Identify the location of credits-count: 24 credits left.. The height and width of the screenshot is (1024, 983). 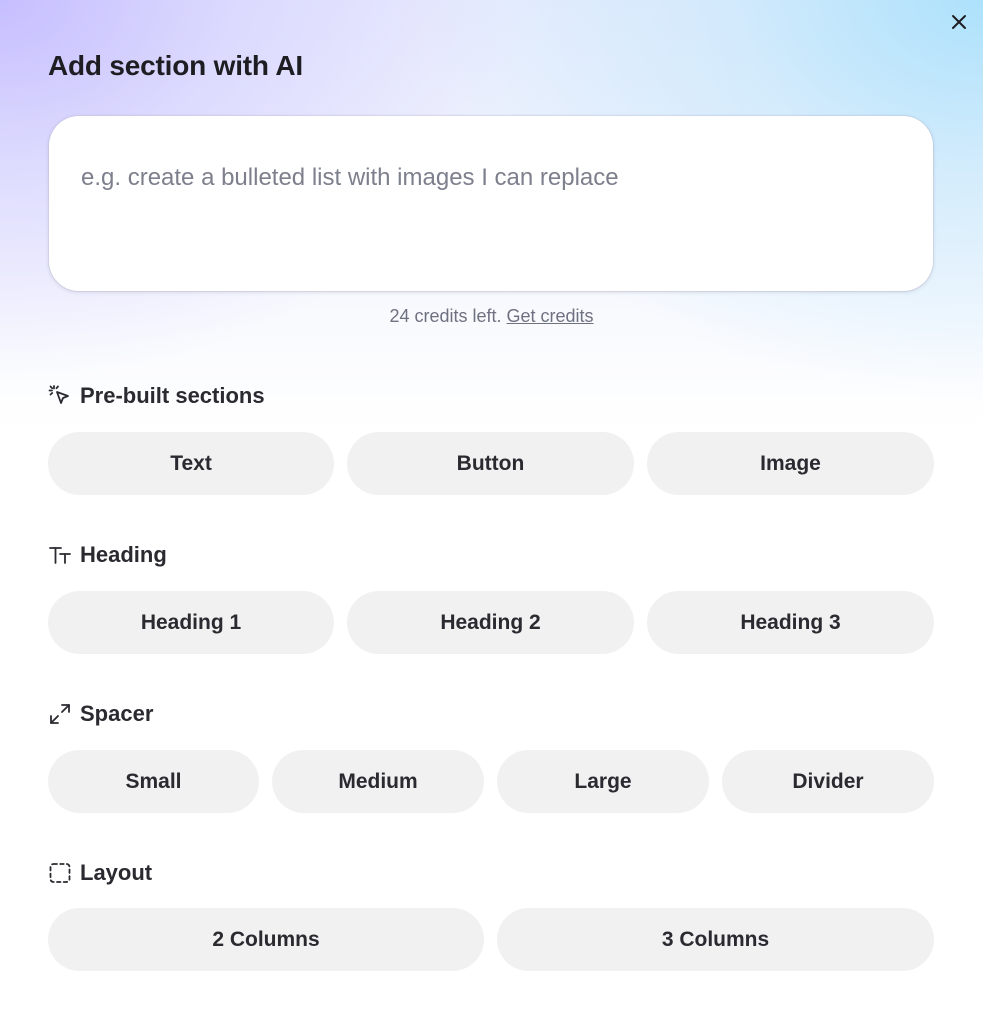
(445, 316).